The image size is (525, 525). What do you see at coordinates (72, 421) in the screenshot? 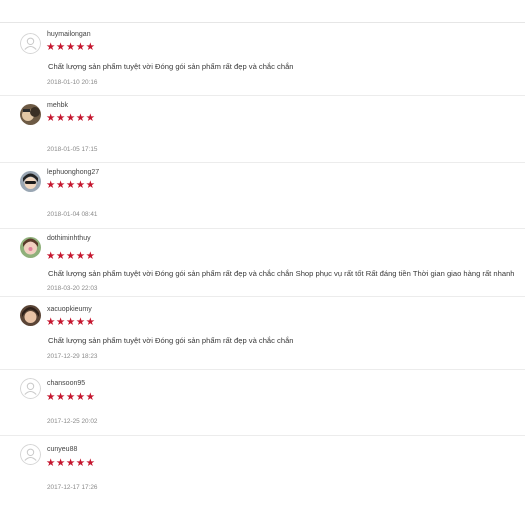
I see `review-date: 2017-12-25 20:02` at bounding box center [72, 421].